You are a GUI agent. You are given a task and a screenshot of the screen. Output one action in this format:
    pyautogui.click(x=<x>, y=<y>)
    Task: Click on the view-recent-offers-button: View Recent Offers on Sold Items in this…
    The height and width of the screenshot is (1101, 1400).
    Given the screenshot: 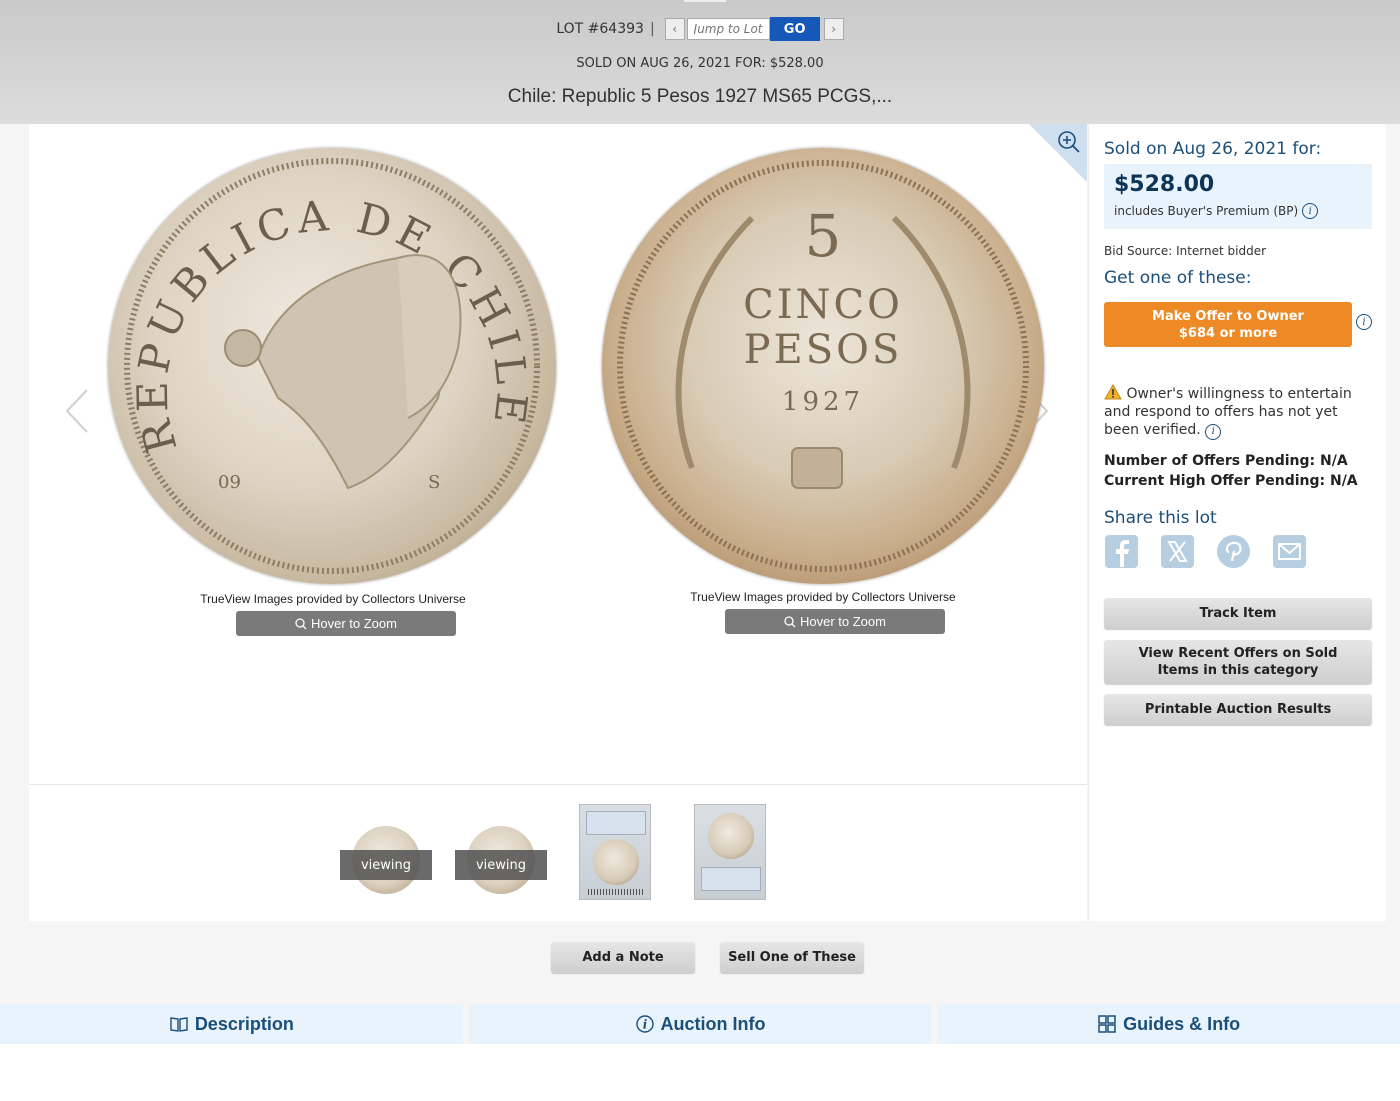 What is the action you would take?
    pyautogui.click(x=1238, y=662)
    